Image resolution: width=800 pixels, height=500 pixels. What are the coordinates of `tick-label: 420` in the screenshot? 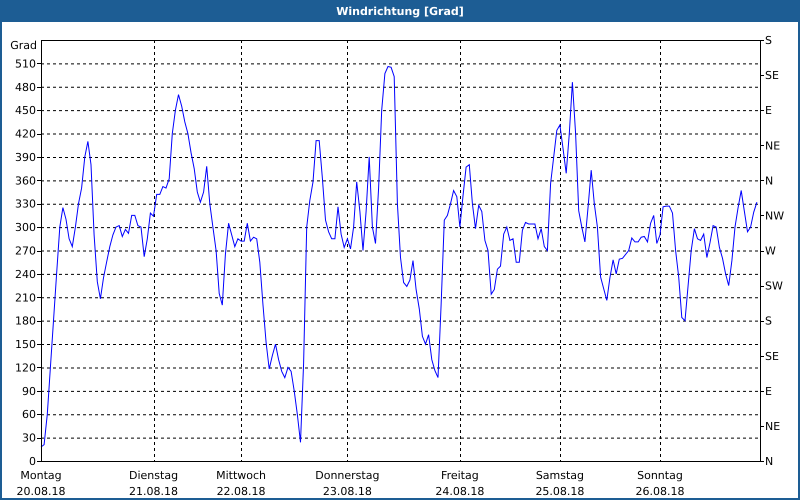 It's located at (25, 134).